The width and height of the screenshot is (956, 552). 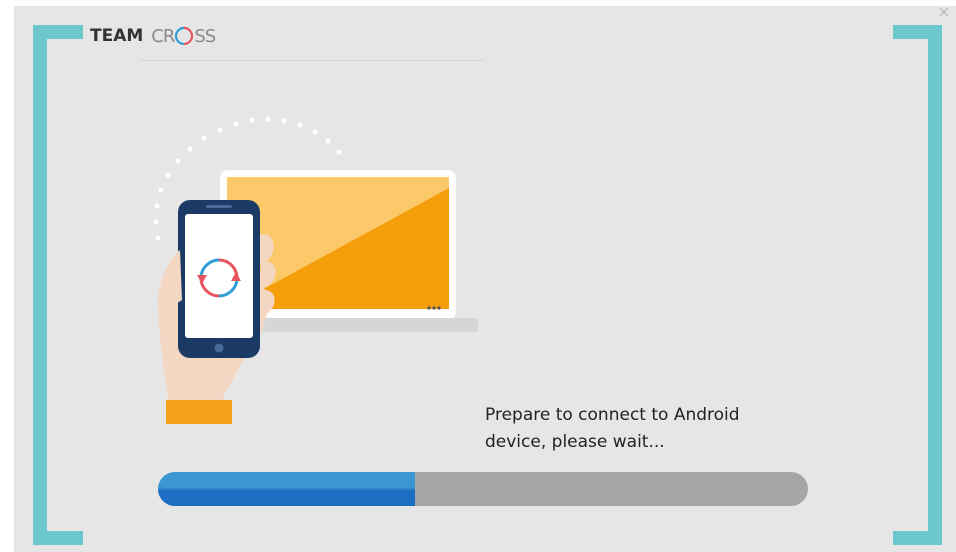 What do you see at coordinates (286, 489) in the screenshot?
I see `progress-bar-fill` at bounding box center [286, 489].